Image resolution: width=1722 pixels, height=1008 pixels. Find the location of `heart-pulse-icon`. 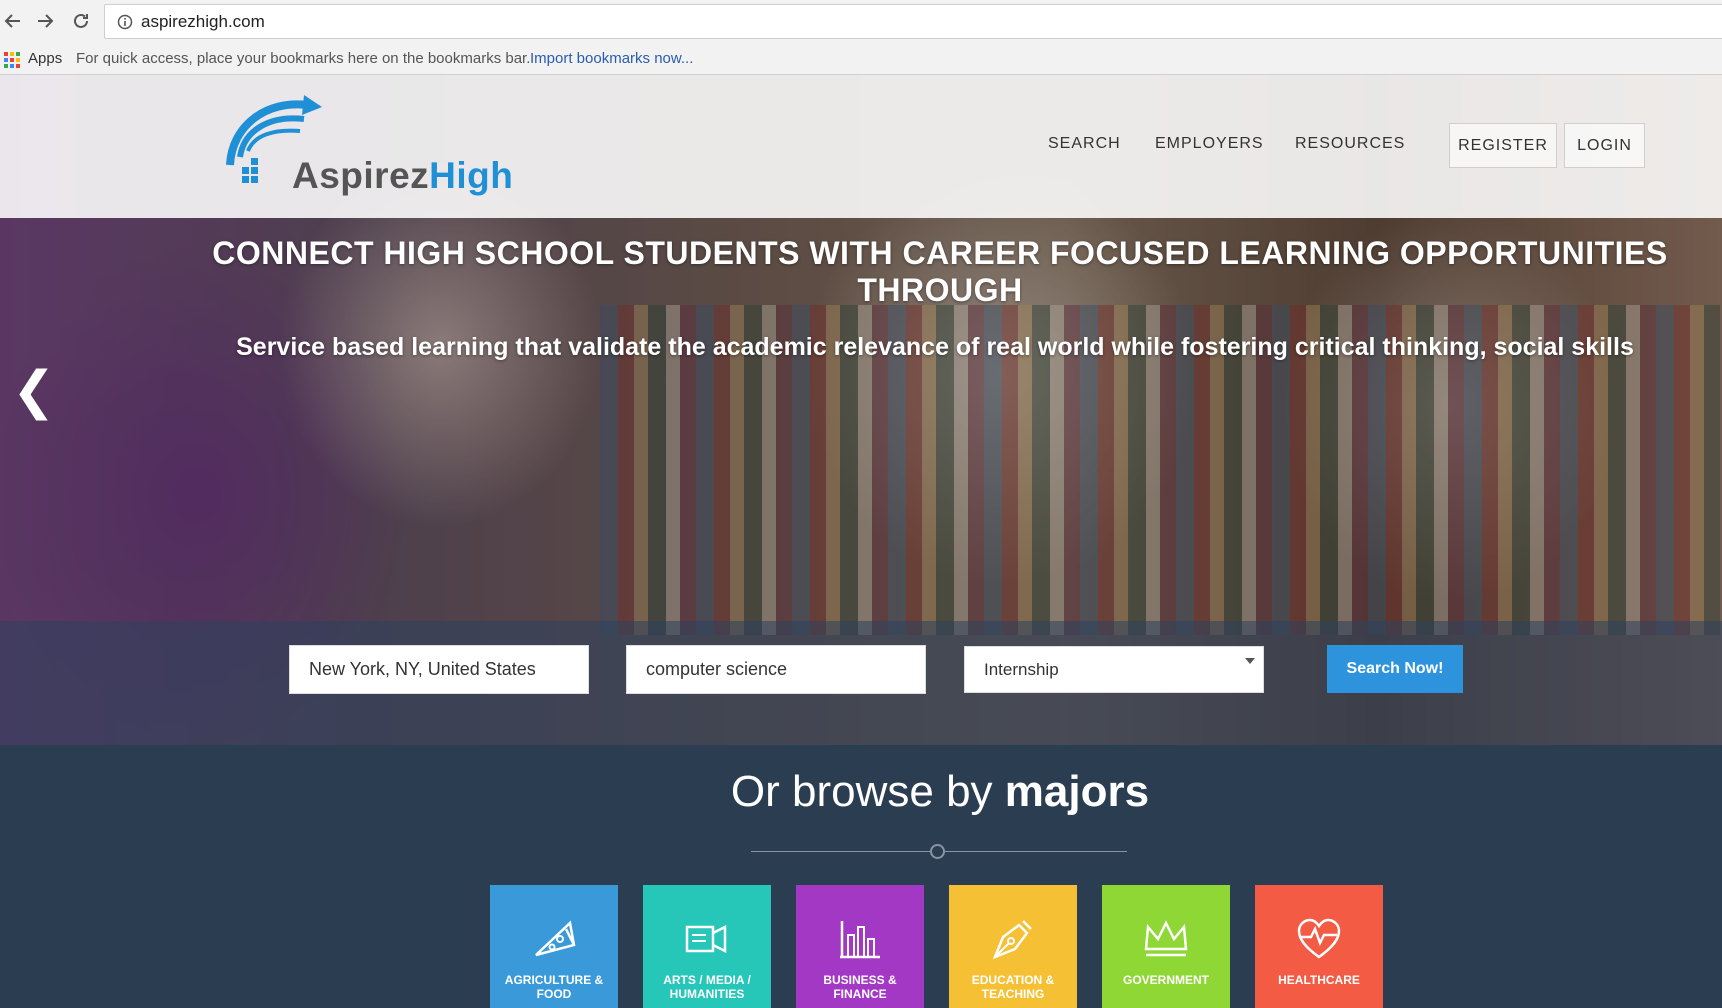

heart-pulse-icon is located at coordinates (1319, 938).